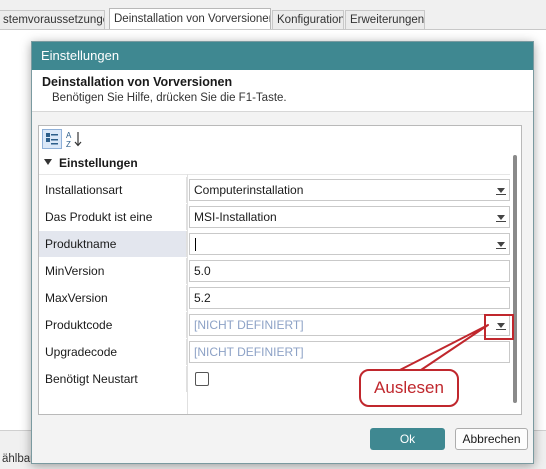 This screenshot has height=469, width=546. Describe the element at coordinates (442, 348) in the screenshot. I see `annotation-pointer` at that location.